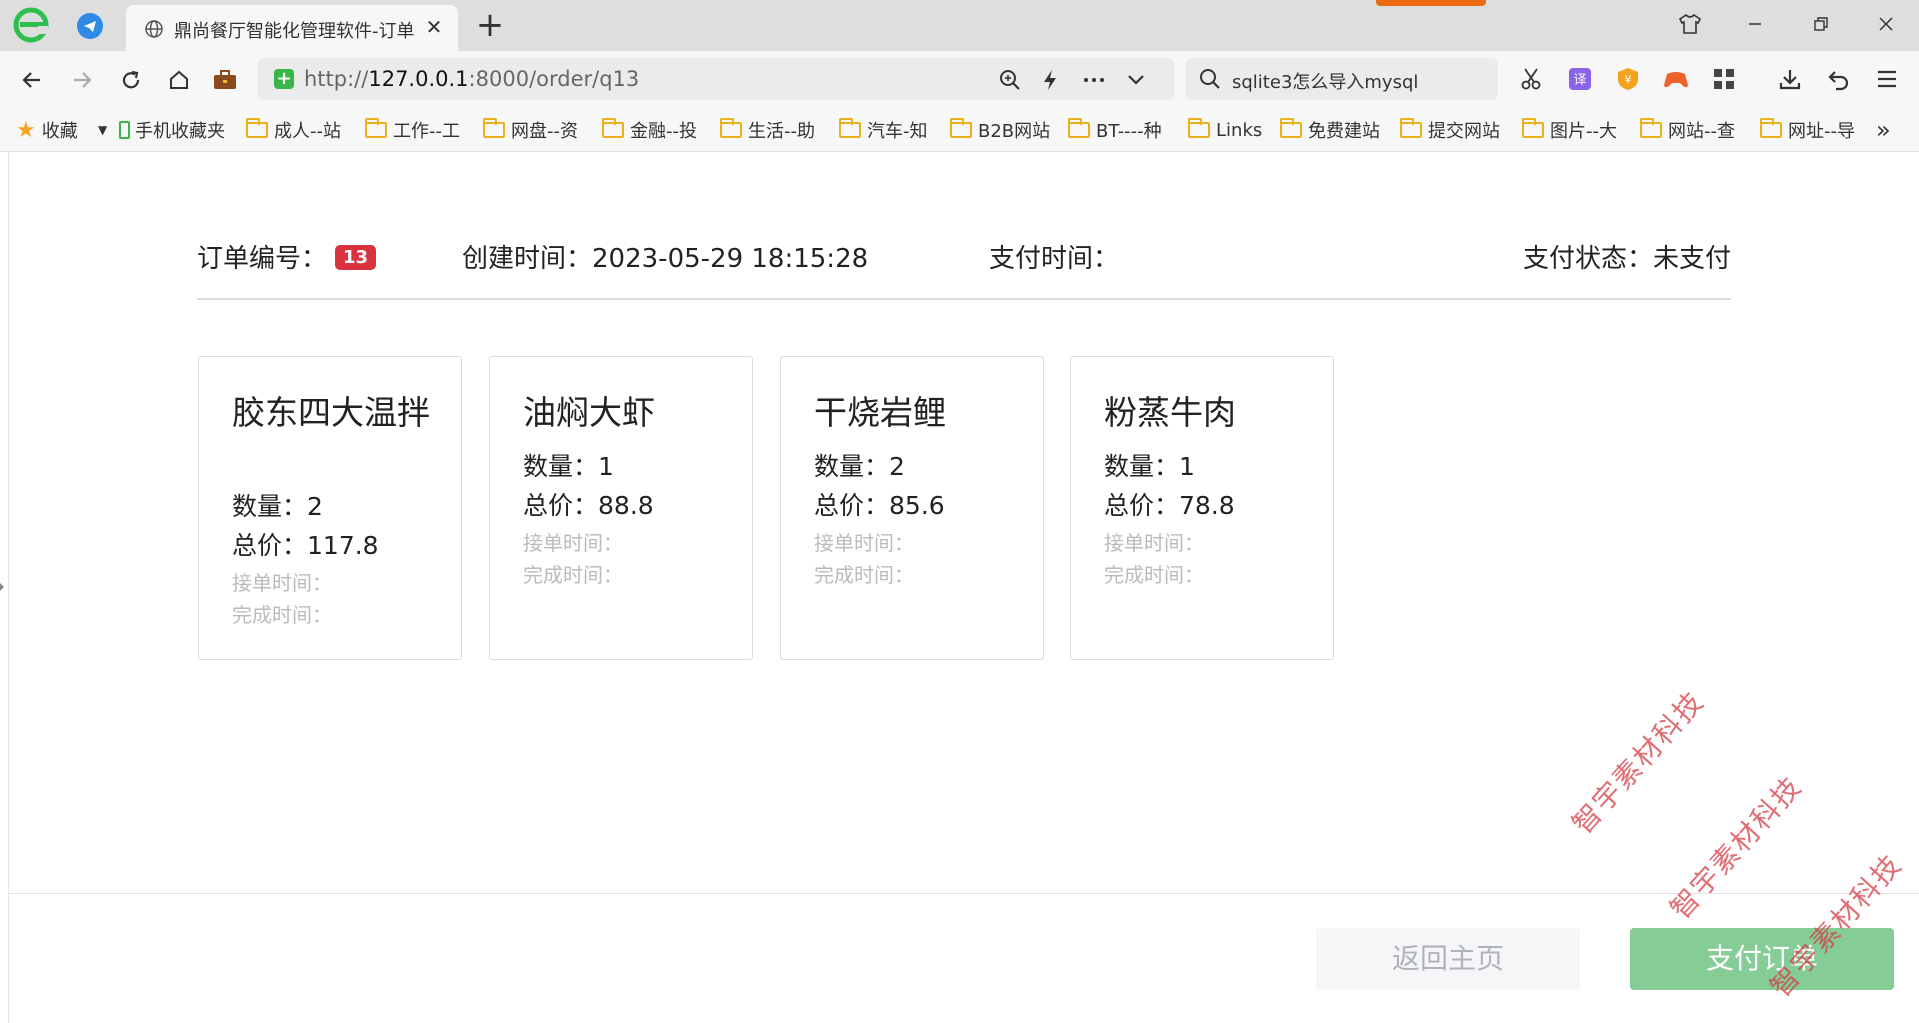  What do you see at coordinates (1580, 79) in the screenshot?
I see `translate-icon: 译` at bounding box center [1580, 79].